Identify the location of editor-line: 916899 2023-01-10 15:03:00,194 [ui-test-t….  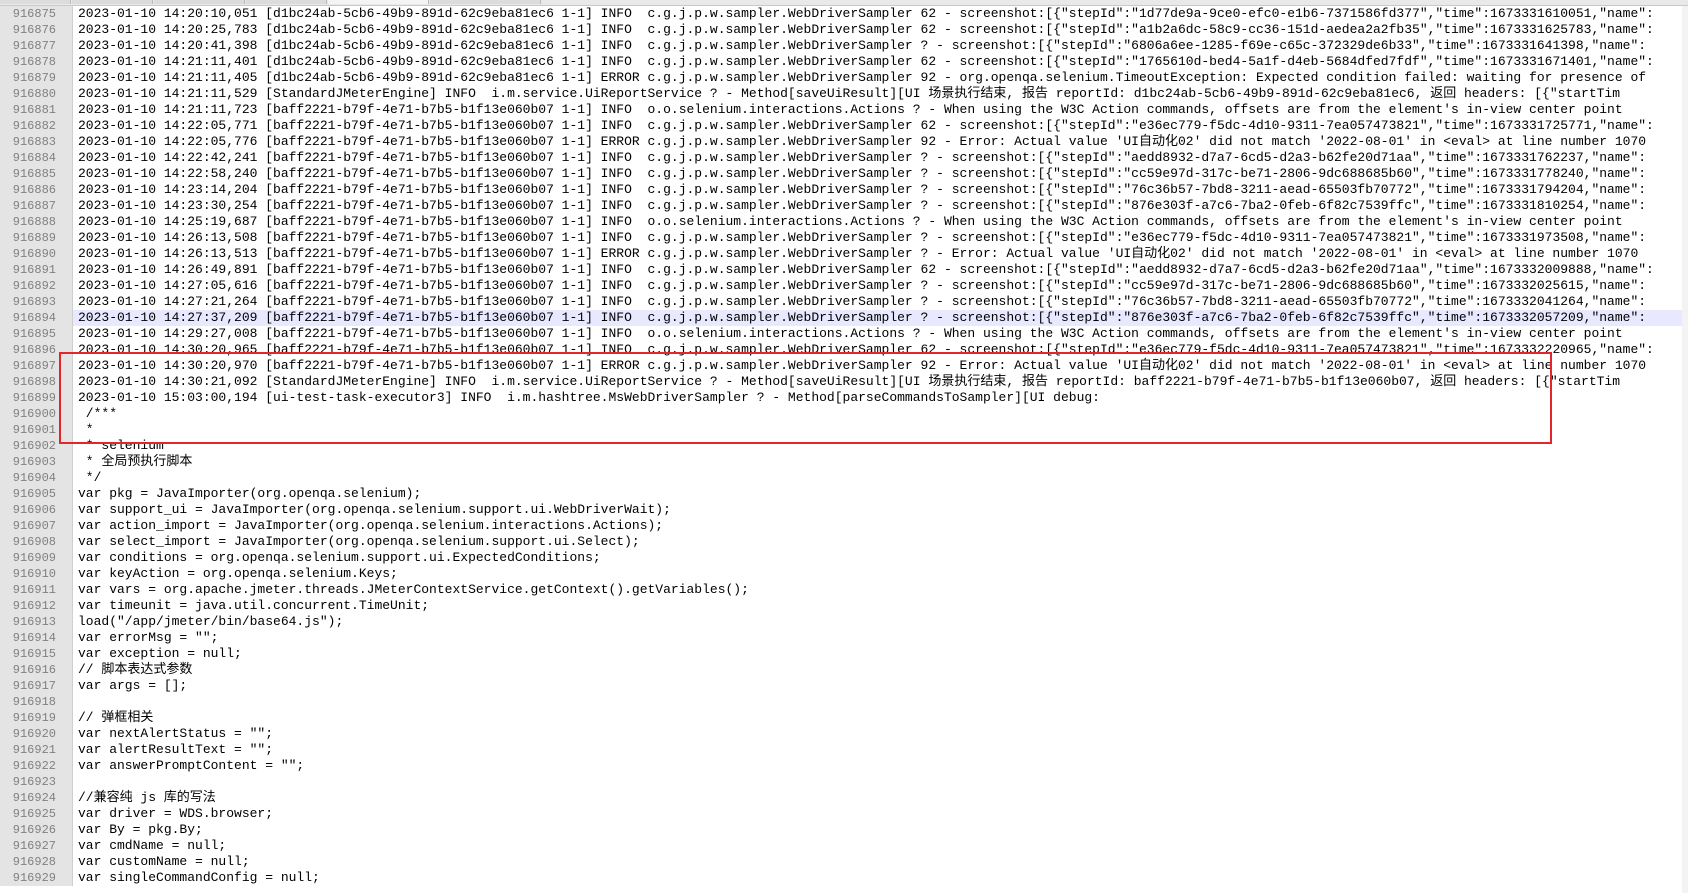
(844, 398).